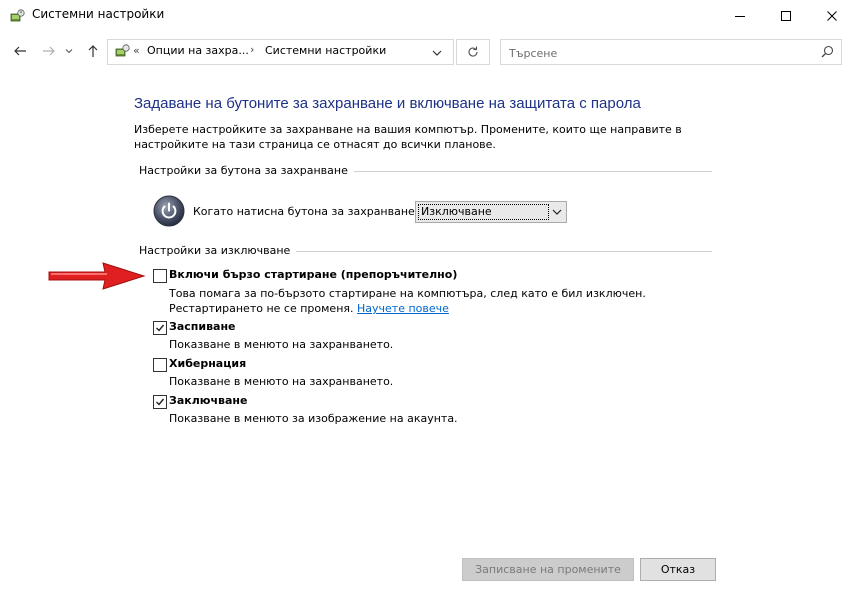  I want to click on close-button, so click(832, 15).